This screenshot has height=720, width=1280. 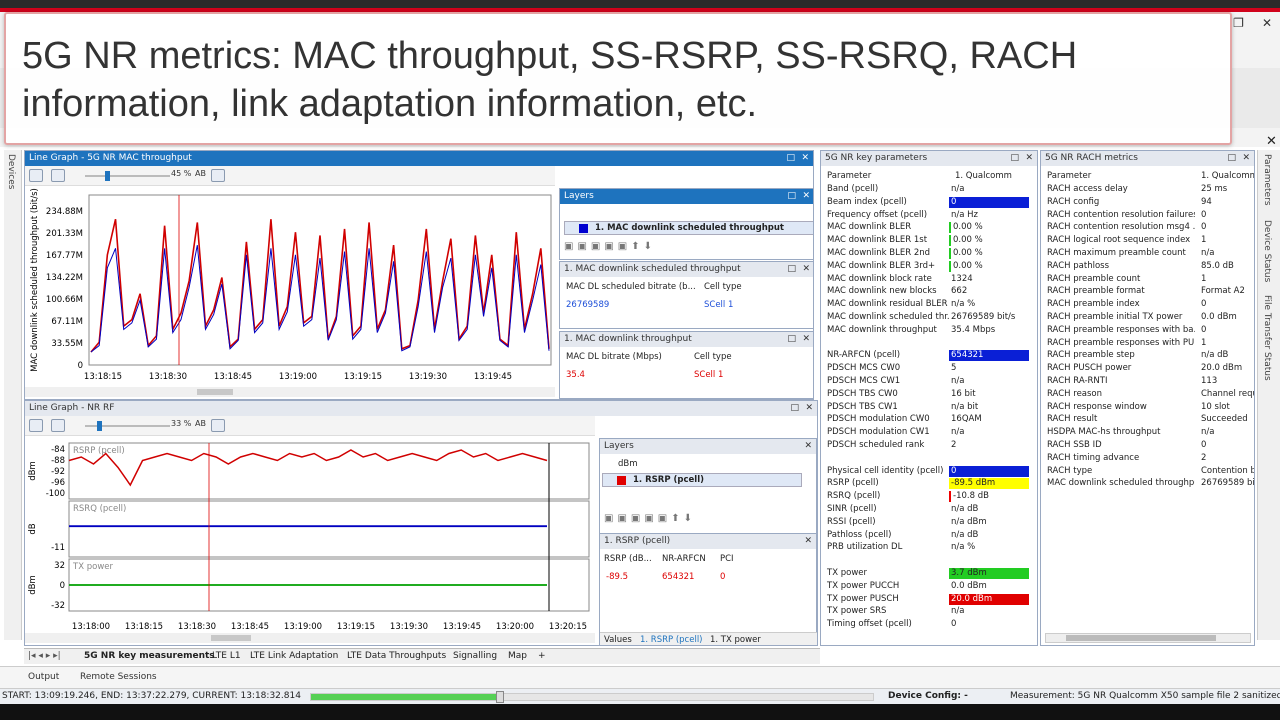 What do you see at coordinates (1074, 445) in the screenshot?
I see `parameter-name: RACH SSB ID` at bounding box center [1074, 445].